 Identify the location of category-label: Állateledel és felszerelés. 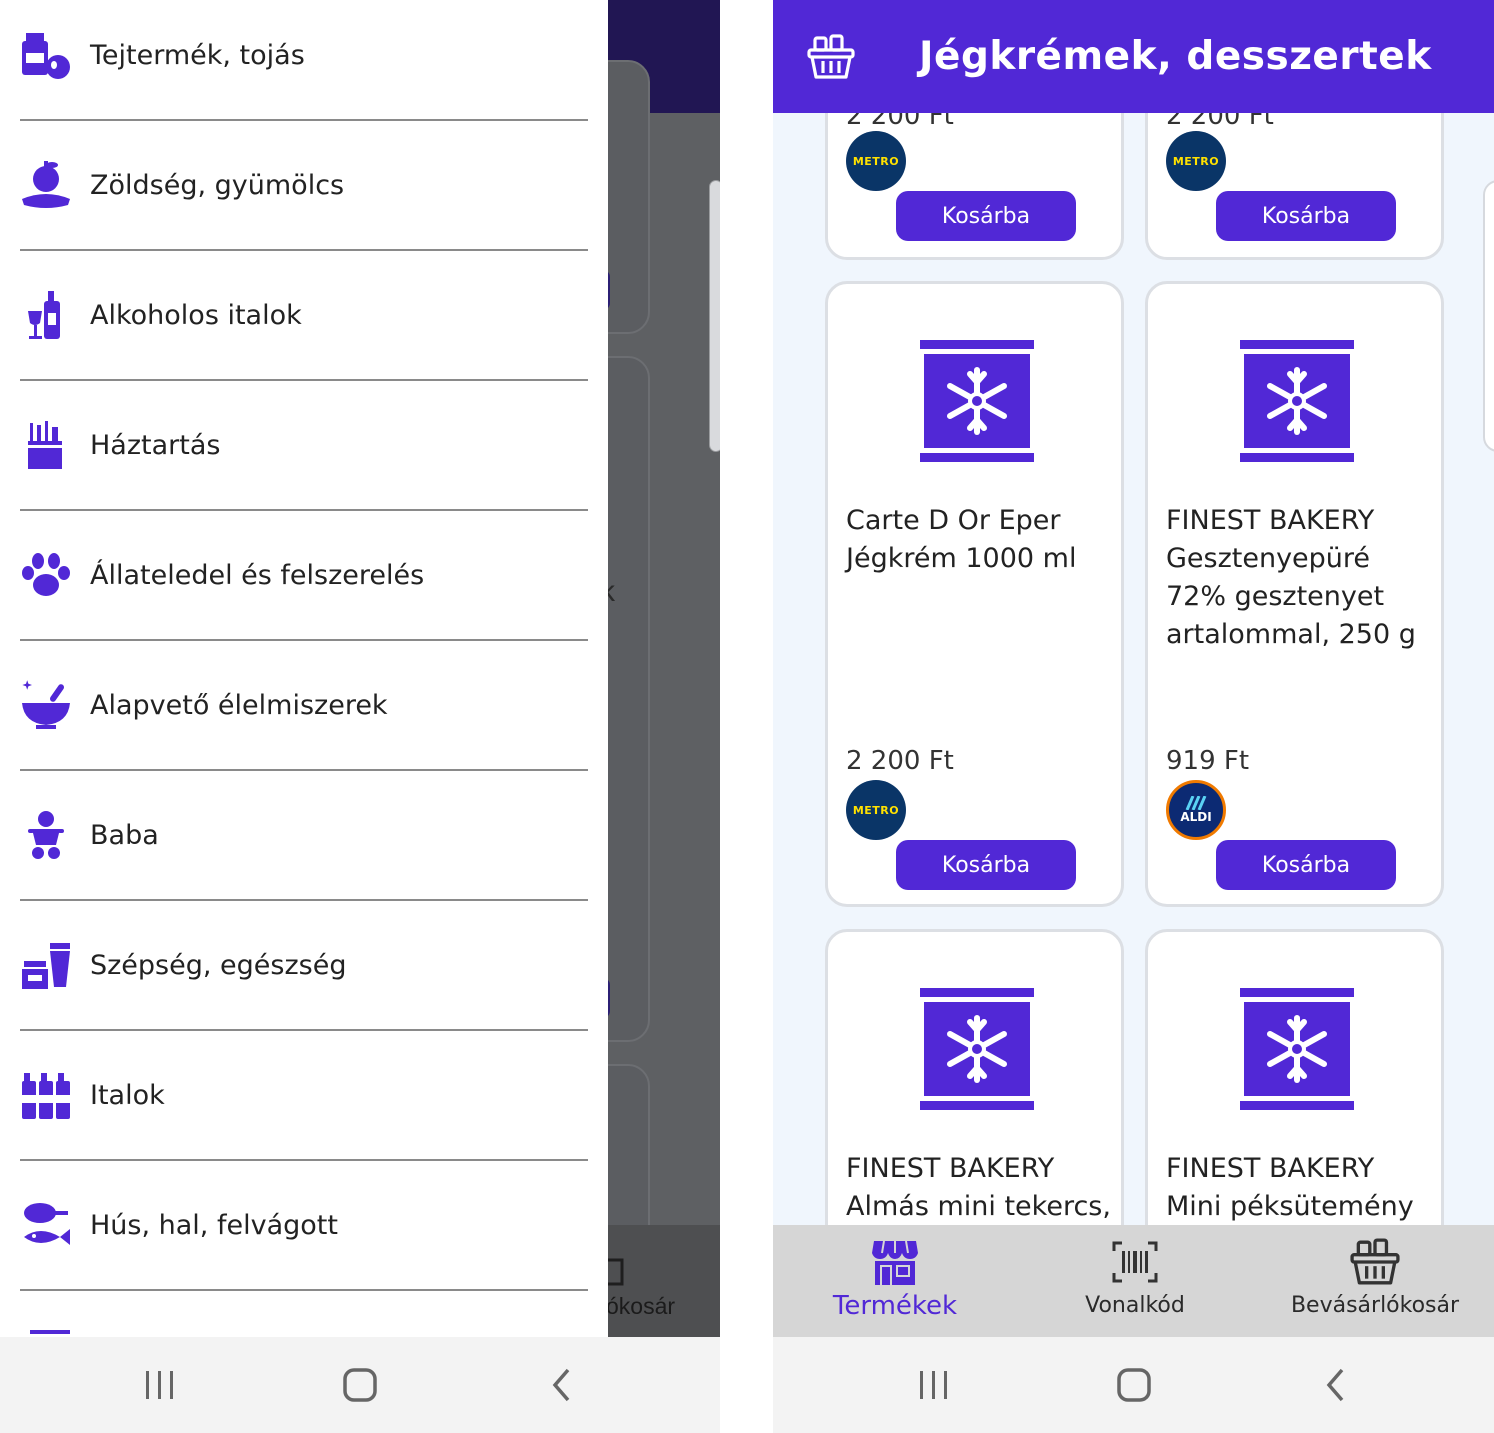
(257, 575).